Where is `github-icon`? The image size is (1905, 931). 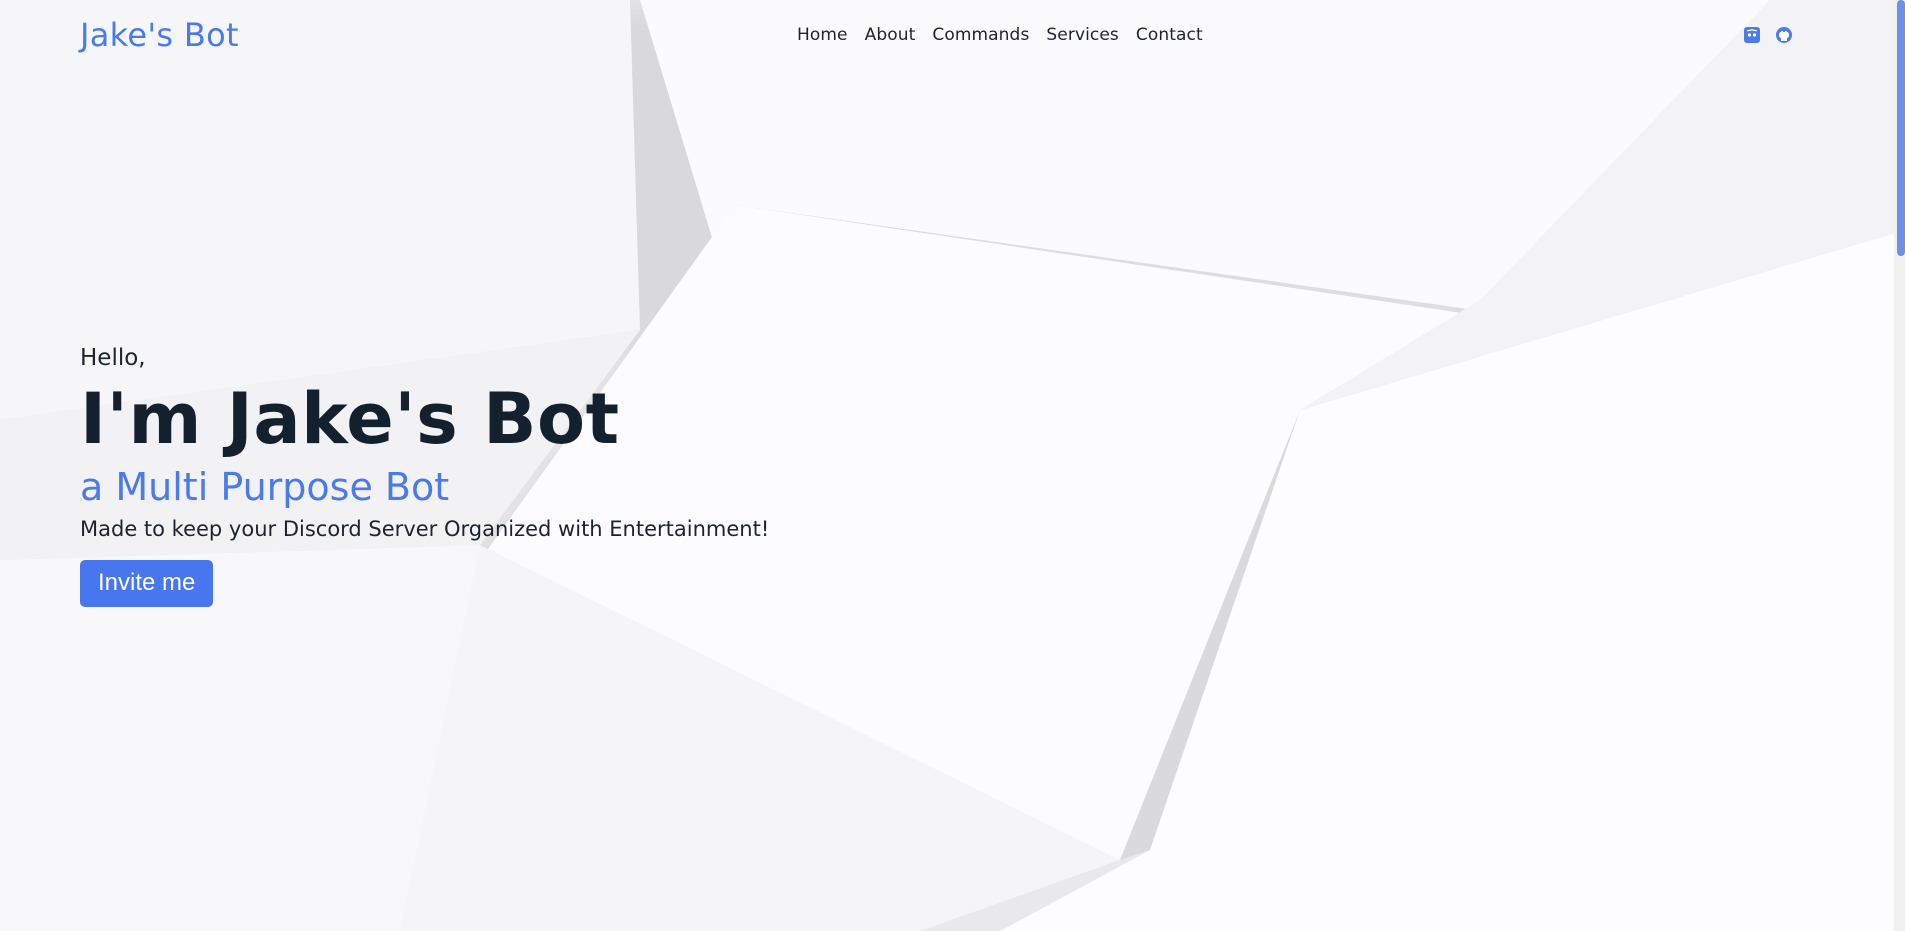
github-icon is located at coordinates (1784, 35).